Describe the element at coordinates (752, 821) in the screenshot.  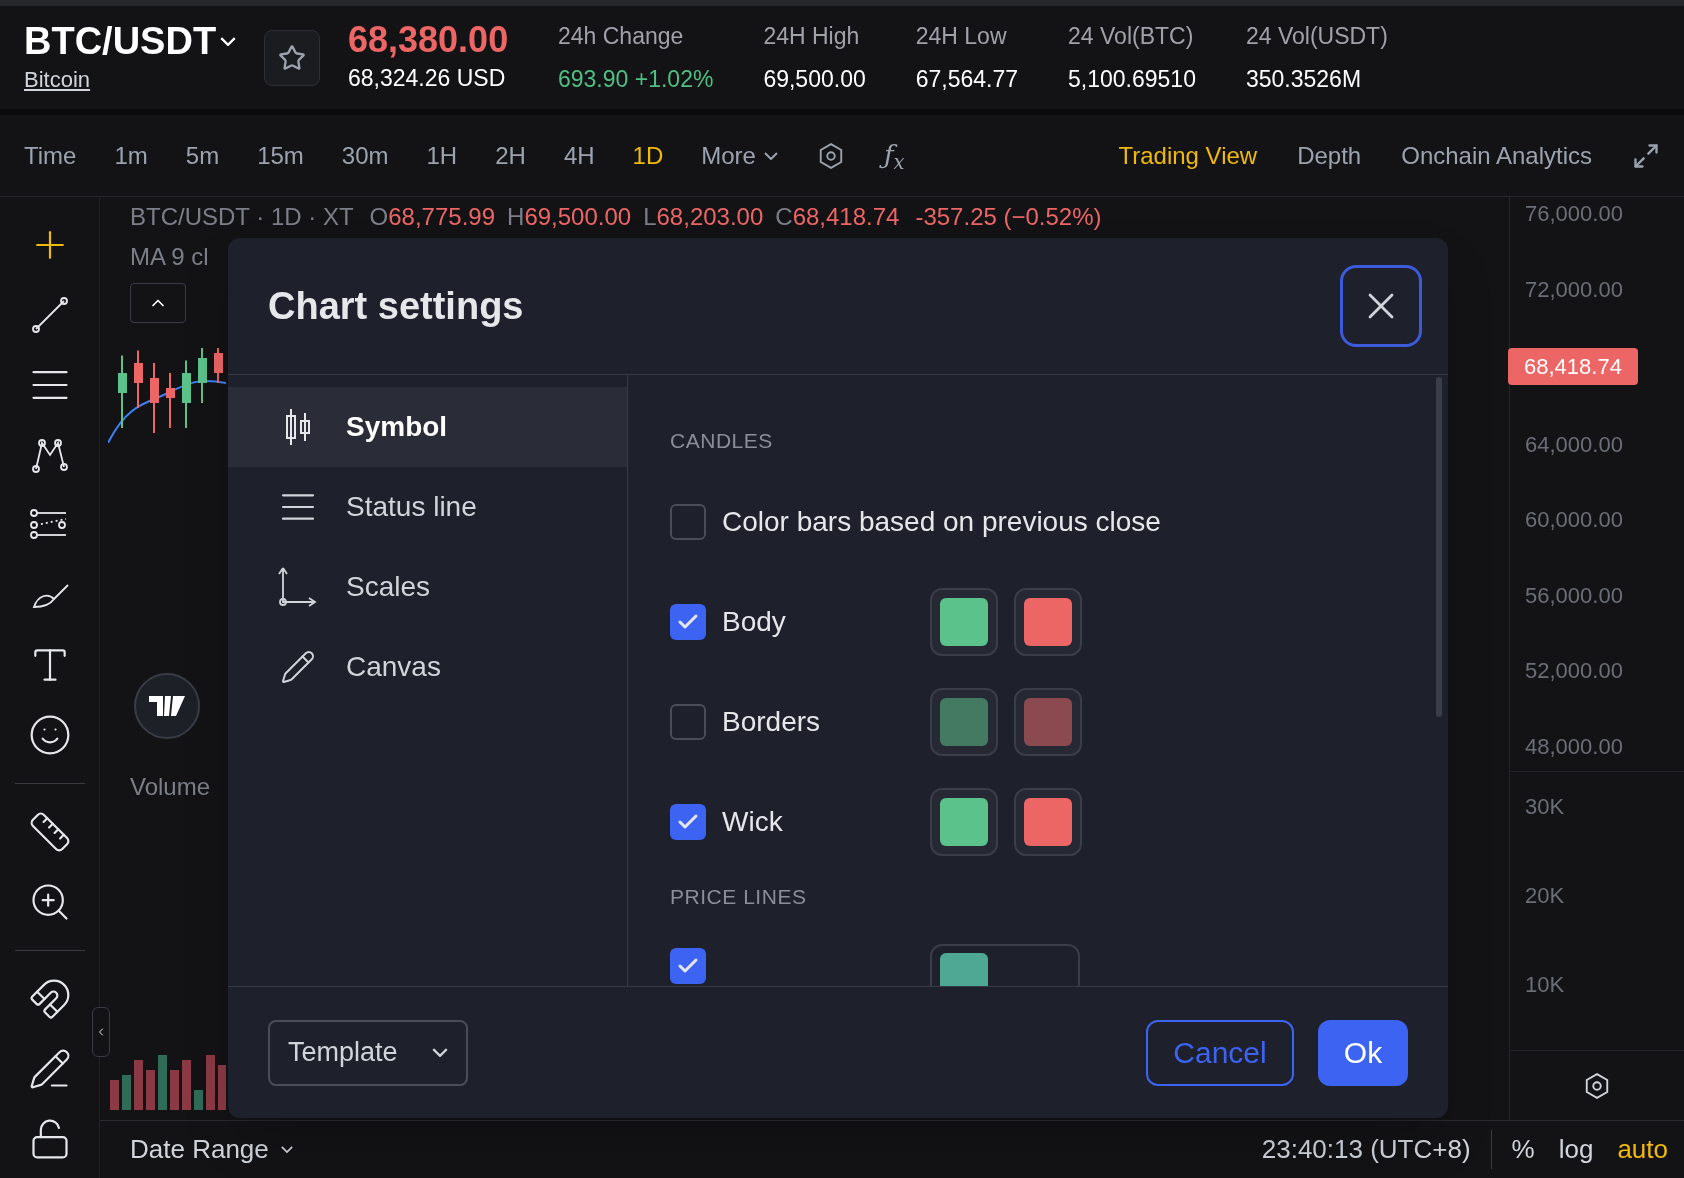
I see `option-label: Wick` at that location.